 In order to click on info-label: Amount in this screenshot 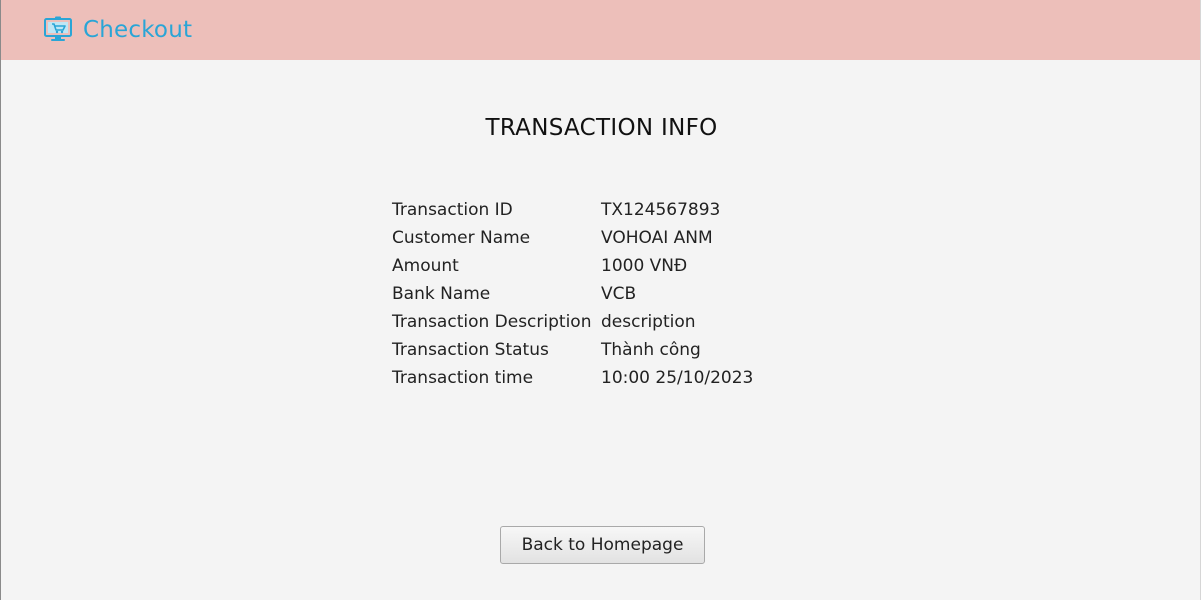, I will do `click(425, 266)`.